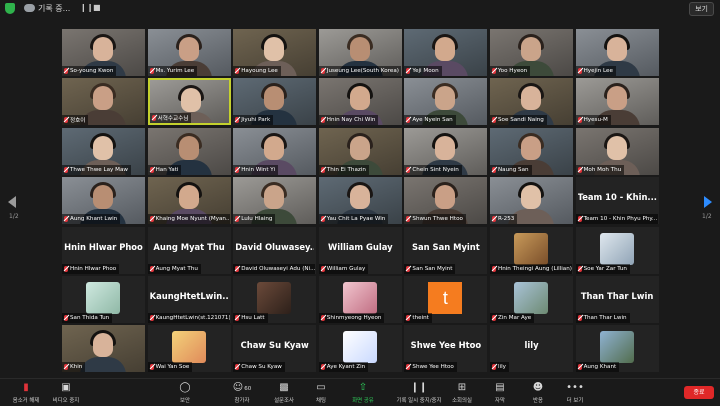 Image resolution: width=720 pixels, height=406 pixels. I want to click on participant-tile: Soe Yar Zar Tun, so click(617, 250).